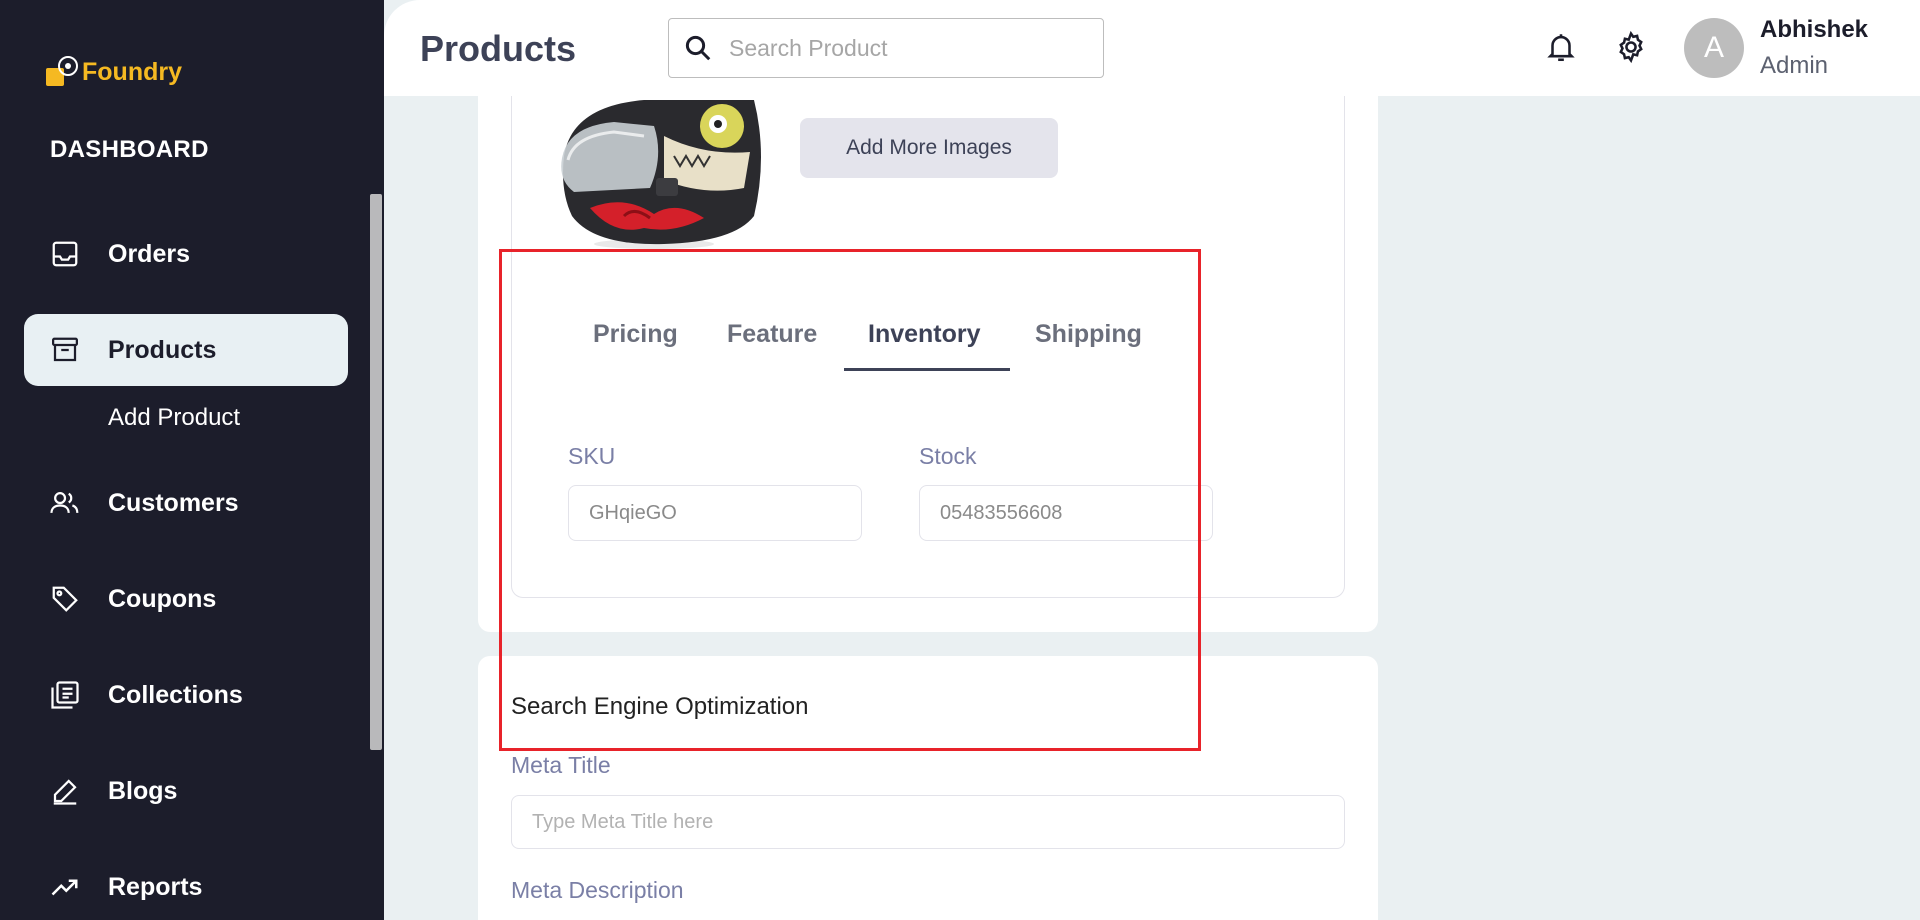 The image size is (1920, 920). What do you see at coordinates (65, 887) in the screenshot?
I see `trending-up-icon` at bounding box center [65, 887].